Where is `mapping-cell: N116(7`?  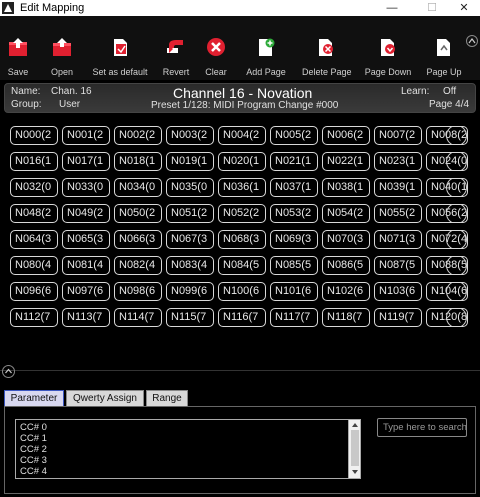 mapping-cell: N116(7 is located at coordinates (242, 317).